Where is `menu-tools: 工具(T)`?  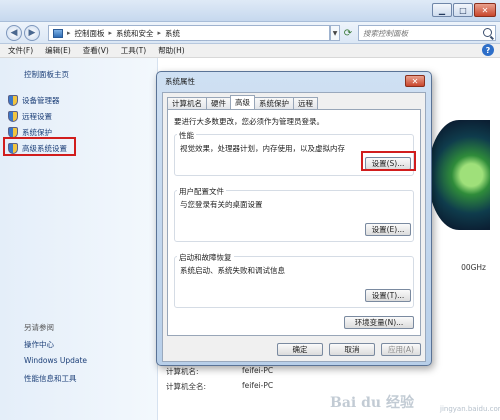 menu-tools: 工具(T) is located at coordinates (133, 50).